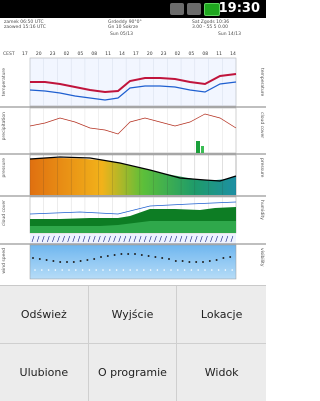 This screenshot has width=320, height=401. Describe the element at coordinates (133, 9) in the screenshot. I see `status-bar: 19:30` at that location.